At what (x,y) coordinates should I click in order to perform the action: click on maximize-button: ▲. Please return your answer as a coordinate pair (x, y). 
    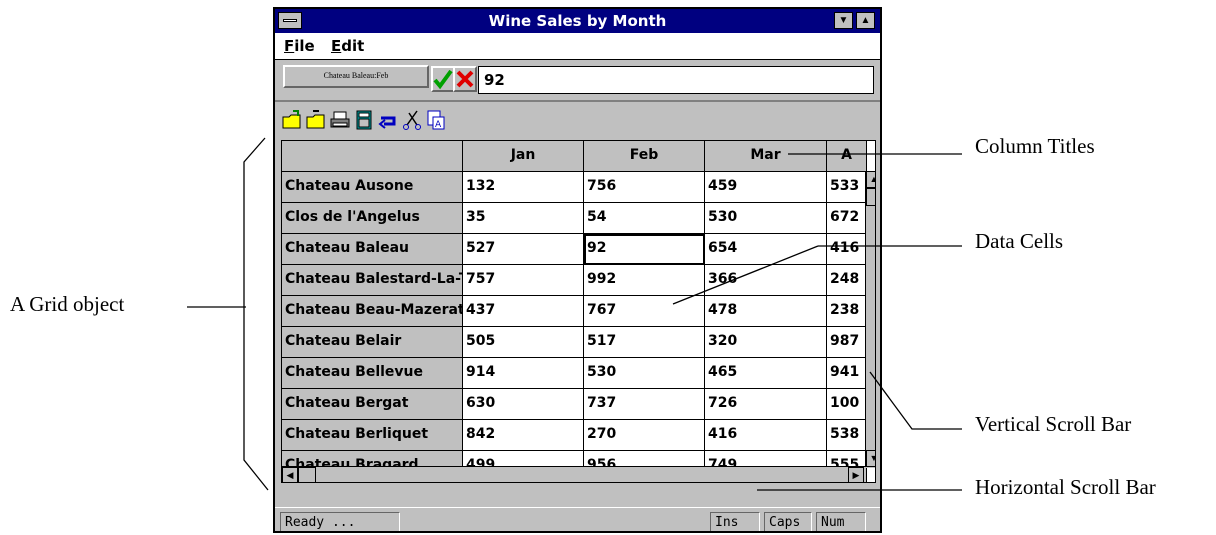
    Looking at the image, I should click on (865, 20).